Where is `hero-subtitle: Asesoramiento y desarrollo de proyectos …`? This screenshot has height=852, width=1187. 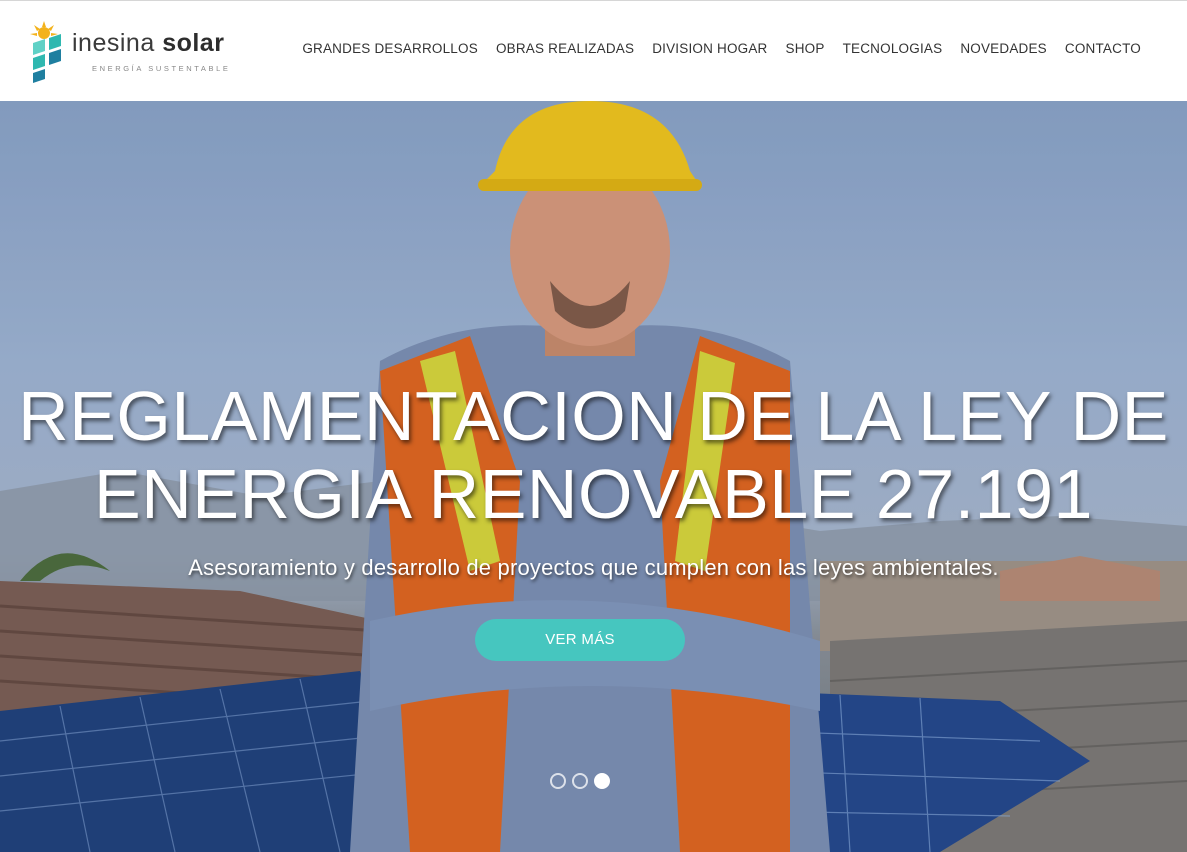 hero-subtitle: Asesoramiento y desarrollo de proyectos … is located at coordinates (593, 567).